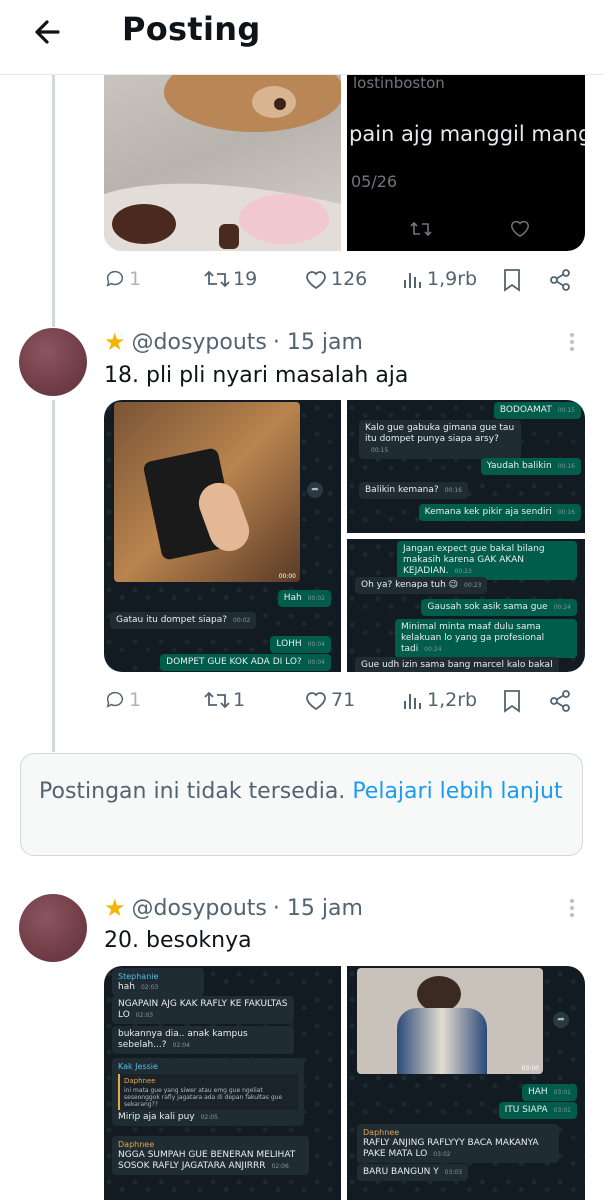 This screenshot has width=603, height=1200. I want to click on post3-meta: ★ @dosypouts · 15 jam, so click(233, 908).